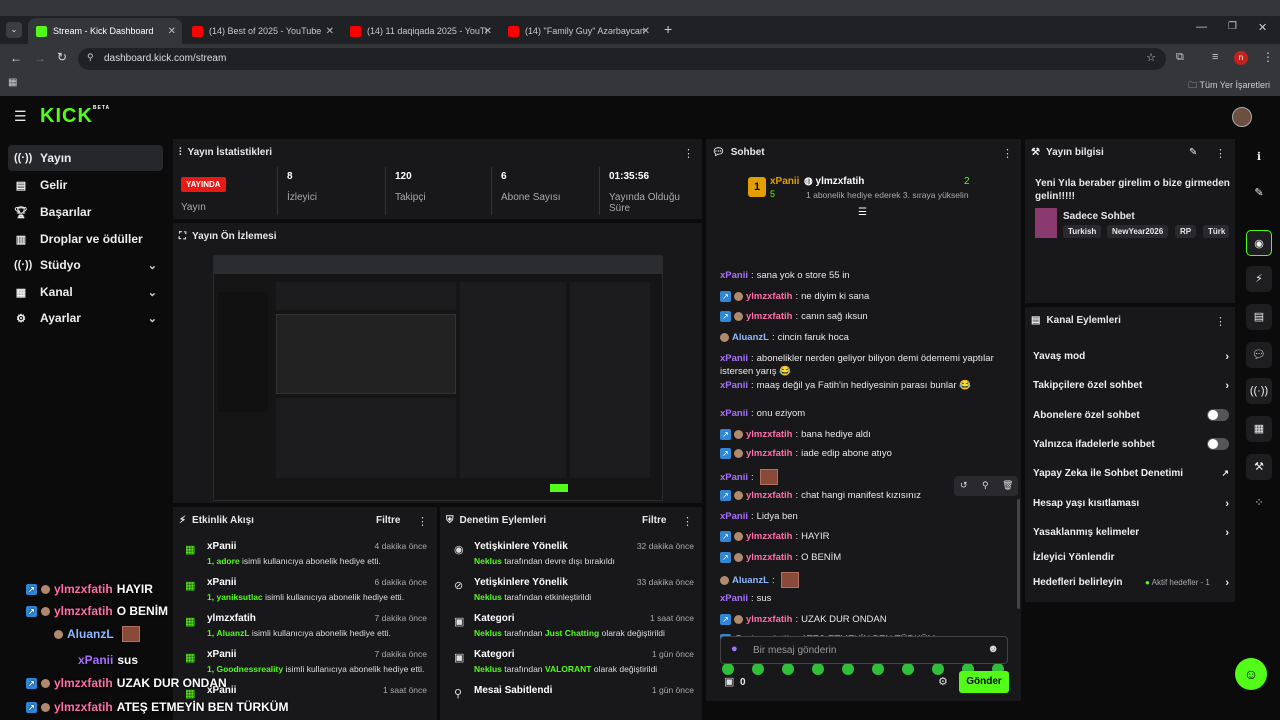  What do you see at coordinates (1131, 386) in the screenshot?
I see `action-followers-only: Takipçilere özel sohbet ›` at bounding box center [1131, 386].